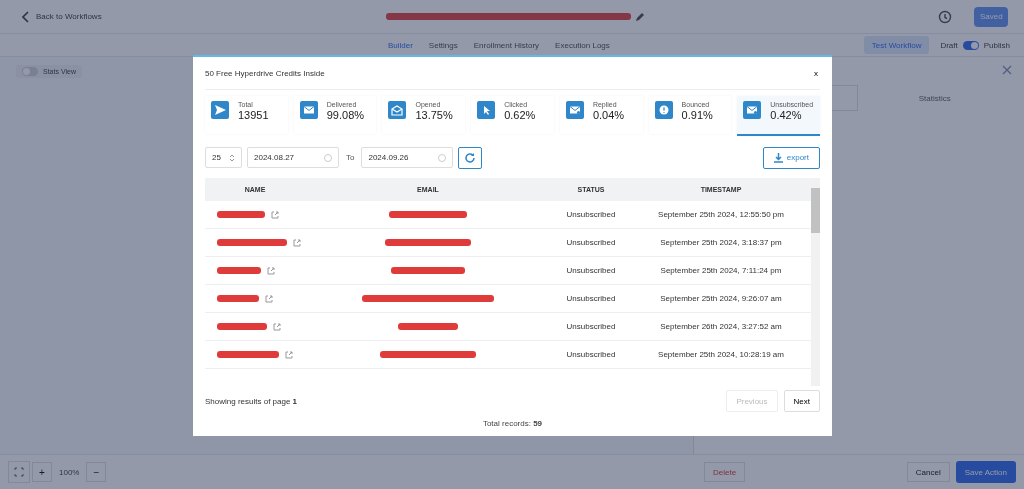 This screenshot has height=489, width=1024. I want to click on back-link: Back to Workflows, so click(69, 16).